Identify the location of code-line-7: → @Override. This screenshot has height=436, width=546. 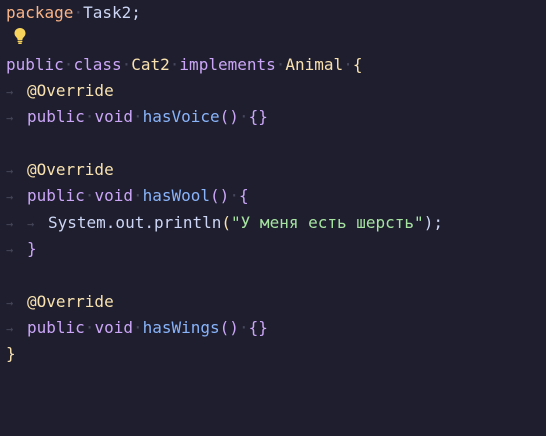
(60, 169).